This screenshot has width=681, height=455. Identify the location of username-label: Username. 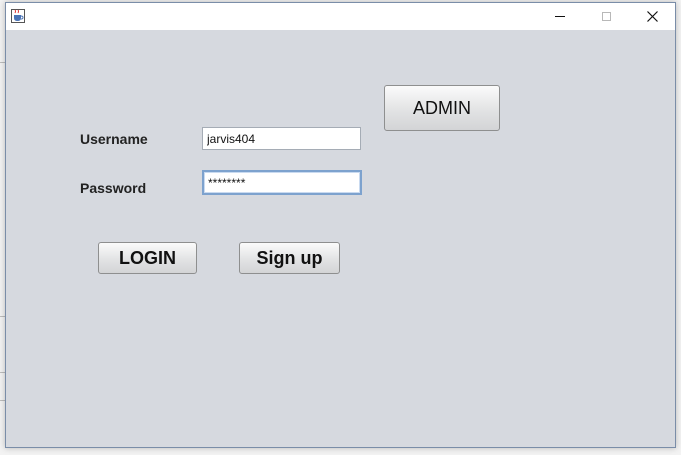
(114, 139).